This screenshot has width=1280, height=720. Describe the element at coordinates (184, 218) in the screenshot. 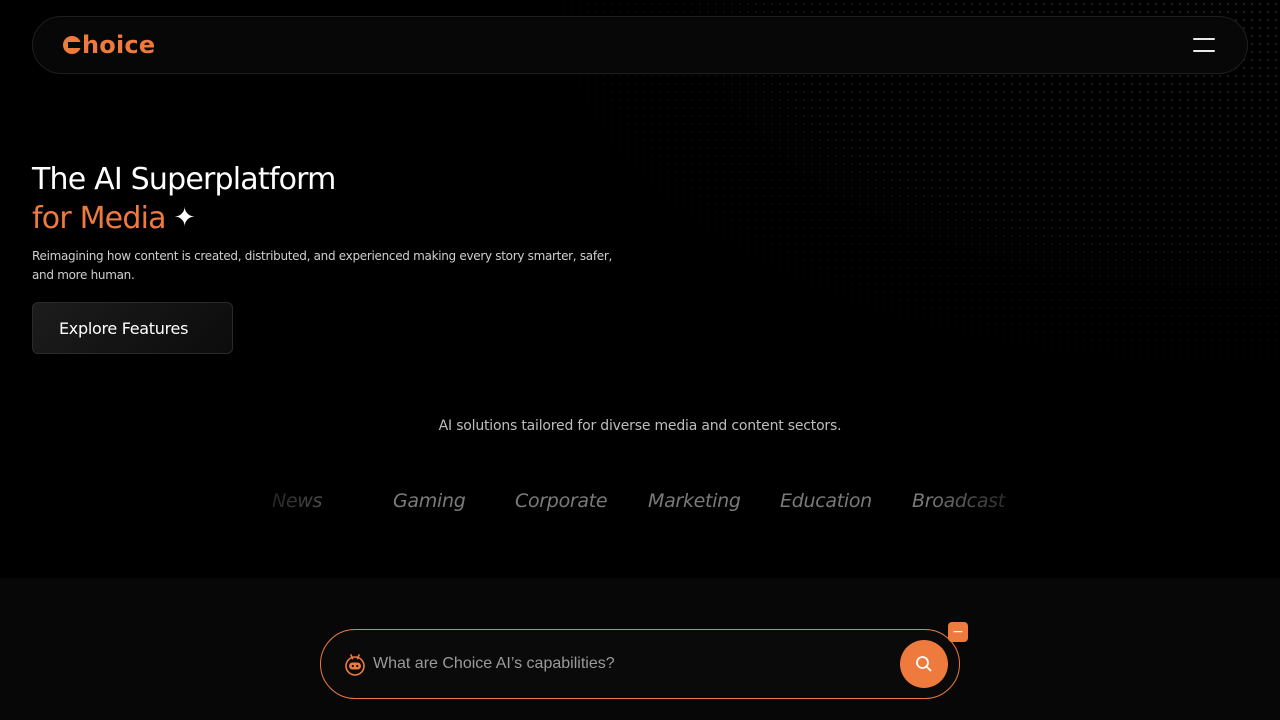

I see `sparkle-icon: ✦` at that location.